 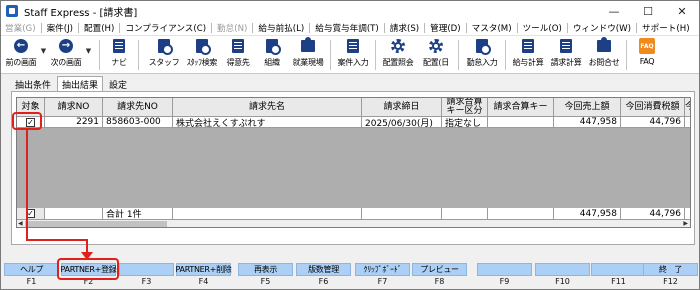 I want to click on col-header-sales: 今回売上額, so click(x=587, y=107).